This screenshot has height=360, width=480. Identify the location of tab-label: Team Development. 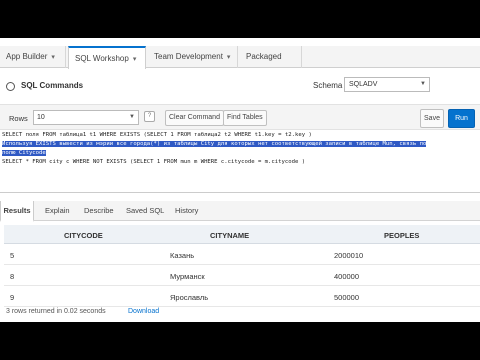
(188, 56).